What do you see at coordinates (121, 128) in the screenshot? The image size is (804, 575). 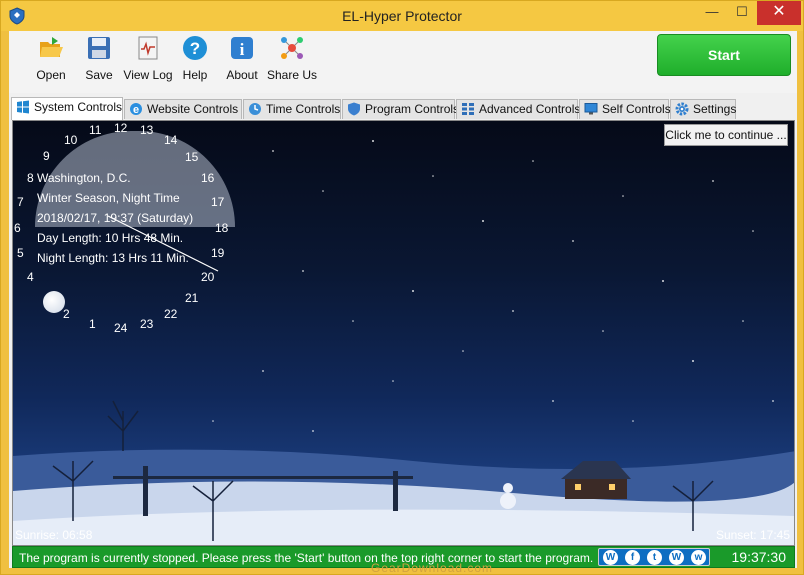 I see `hour-label: 12` at bounding box center [121, 128].